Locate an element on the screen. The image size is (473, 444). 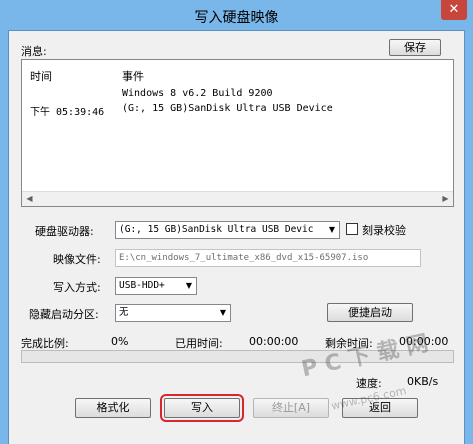
quick-boot-button: 便捷启动 is located at coordinates (370, 312).